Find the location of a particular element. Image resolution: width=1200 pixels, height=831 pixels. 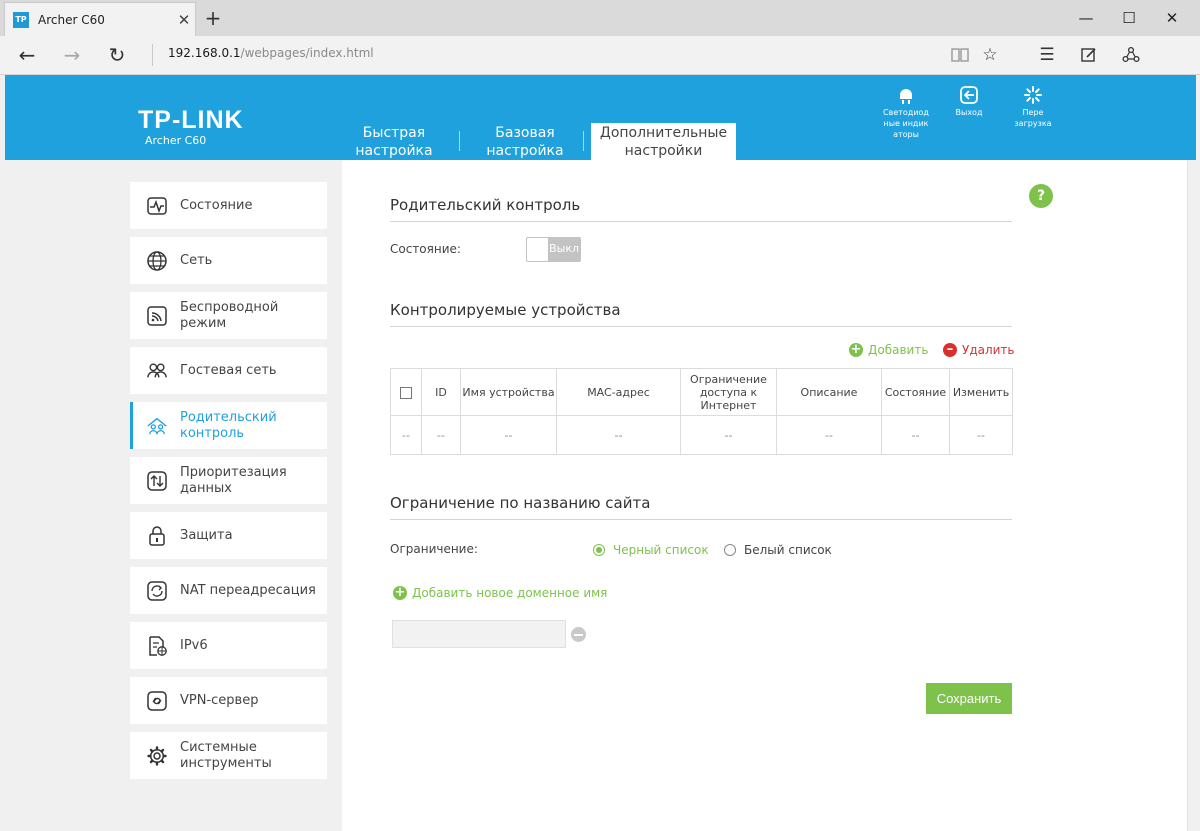

sidebar-item-vpn-server: VPN-сервер is located at coordinates (228, 700).